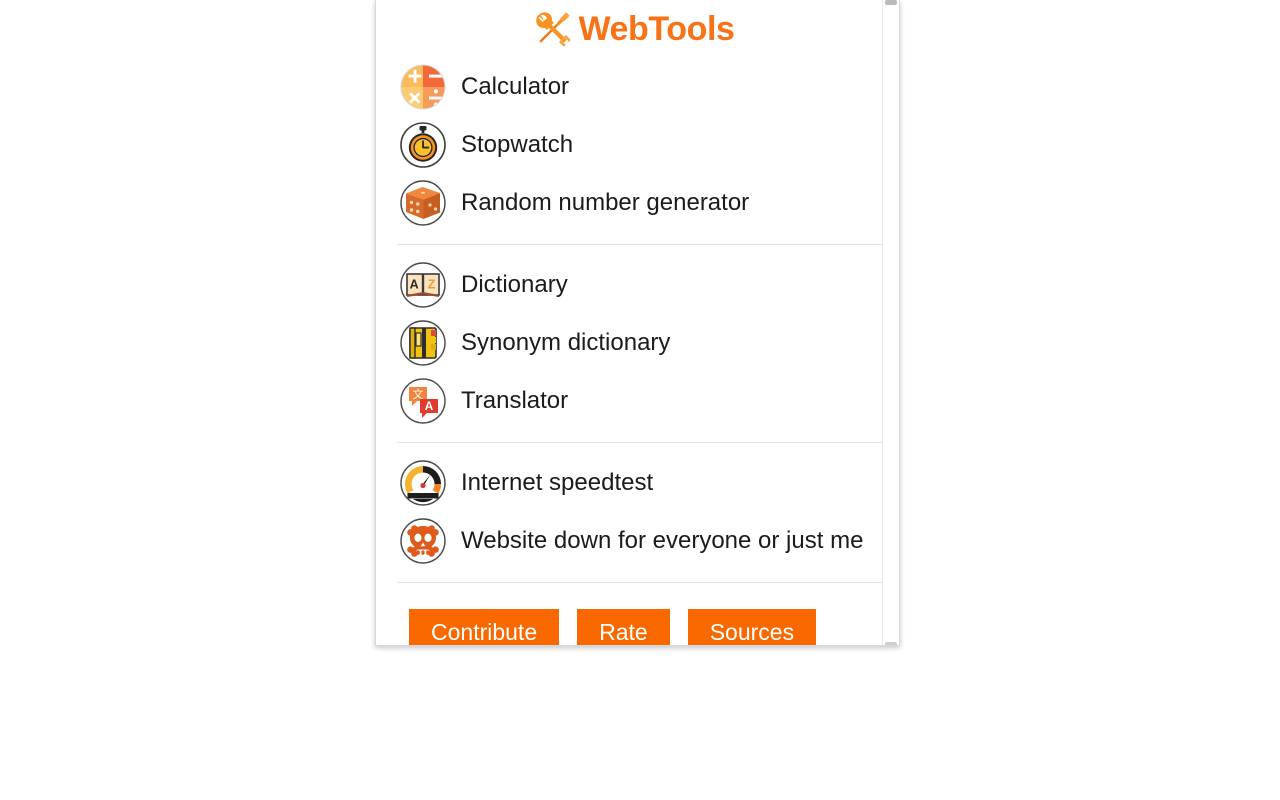  I want to click on speedometer-icon, so click(423, 483).